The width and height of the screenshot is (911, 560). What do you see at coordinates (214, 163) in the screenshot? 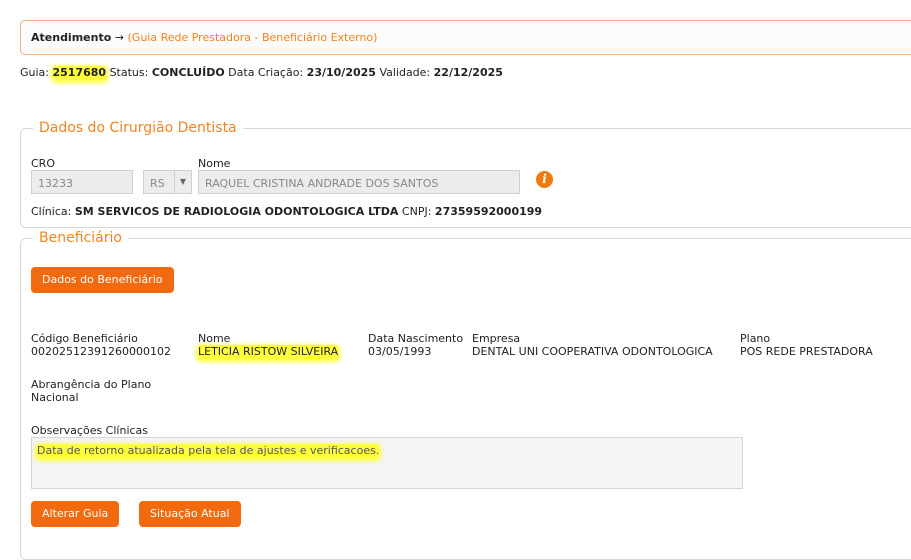
I see `dentist-name-label: Nome` at bounding box center [214, 163].